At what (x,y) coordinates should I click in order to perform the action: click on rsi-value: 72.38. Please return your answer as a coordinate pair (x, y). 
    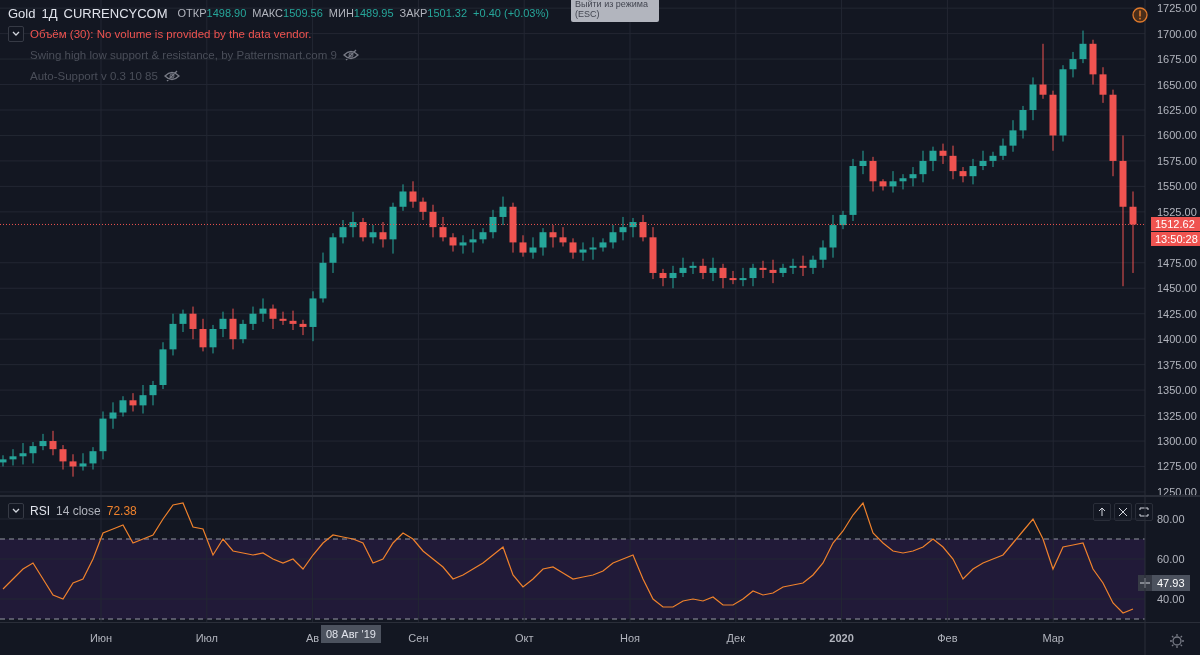
    Looking at the image, I should click on (121, 511).